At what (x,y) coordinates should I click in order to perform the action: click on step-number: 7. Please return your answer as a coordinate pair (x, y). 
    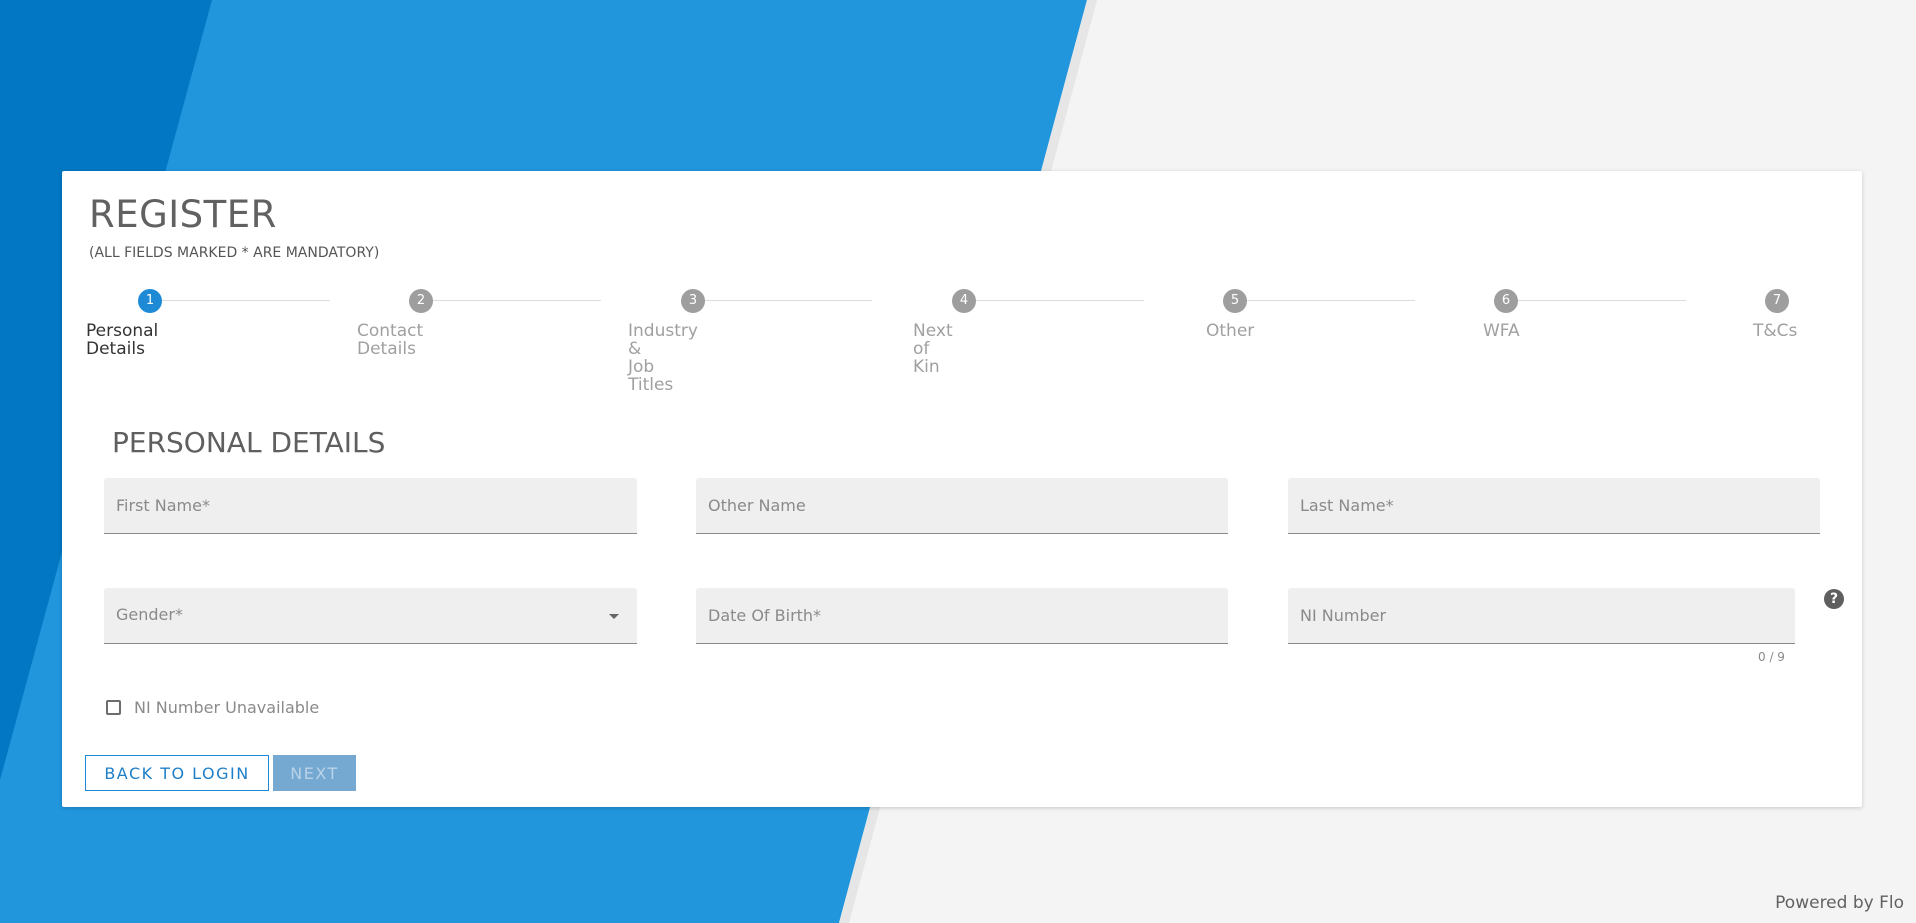
    Looking at the image, I should click on (1777, 301).